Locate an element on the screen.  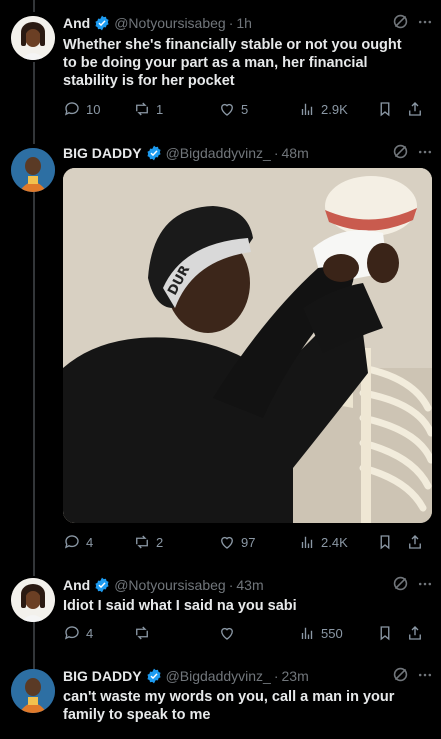
views-button: 550 is located at coordinates (337, 633).